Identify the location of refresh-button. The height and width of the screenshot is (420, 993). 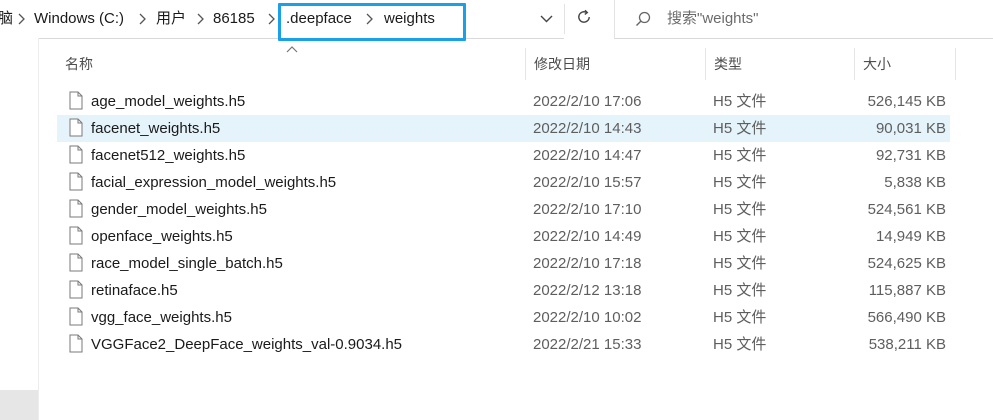
(584, 19).